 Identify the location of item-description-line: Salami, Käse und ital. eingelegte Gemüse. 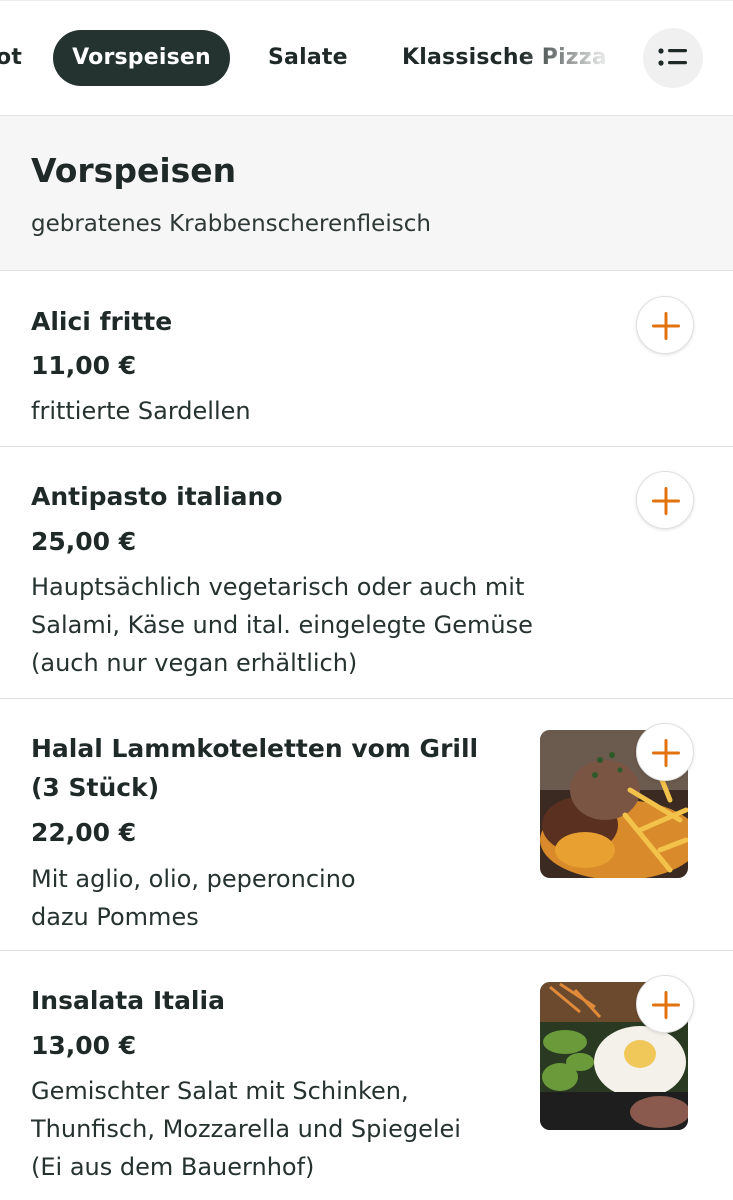
(282, 625).